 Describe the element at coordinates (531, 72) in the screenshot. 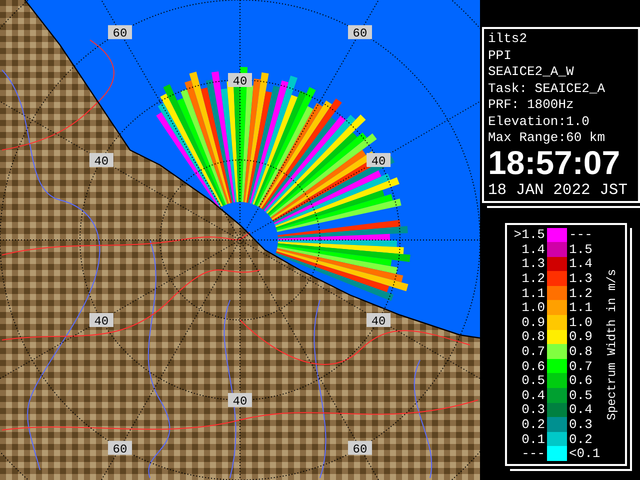

I see `product-name: SEAICE2_A_W` at that location.